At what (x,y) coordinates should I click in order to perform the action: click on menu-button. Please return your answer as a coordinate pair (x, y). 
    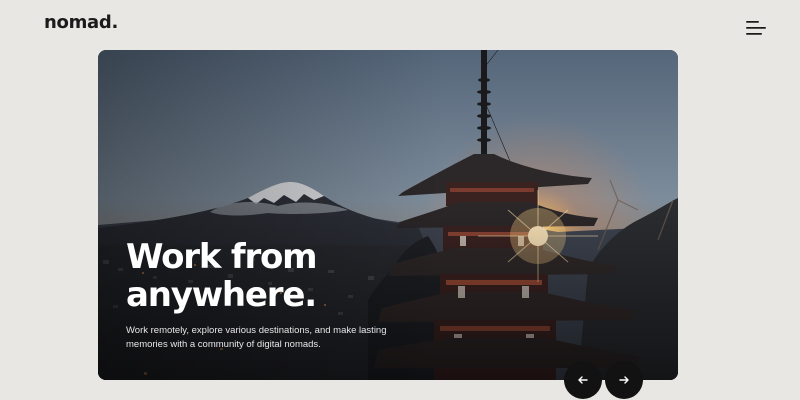
    Looking at the image, I should click on (756, 28).